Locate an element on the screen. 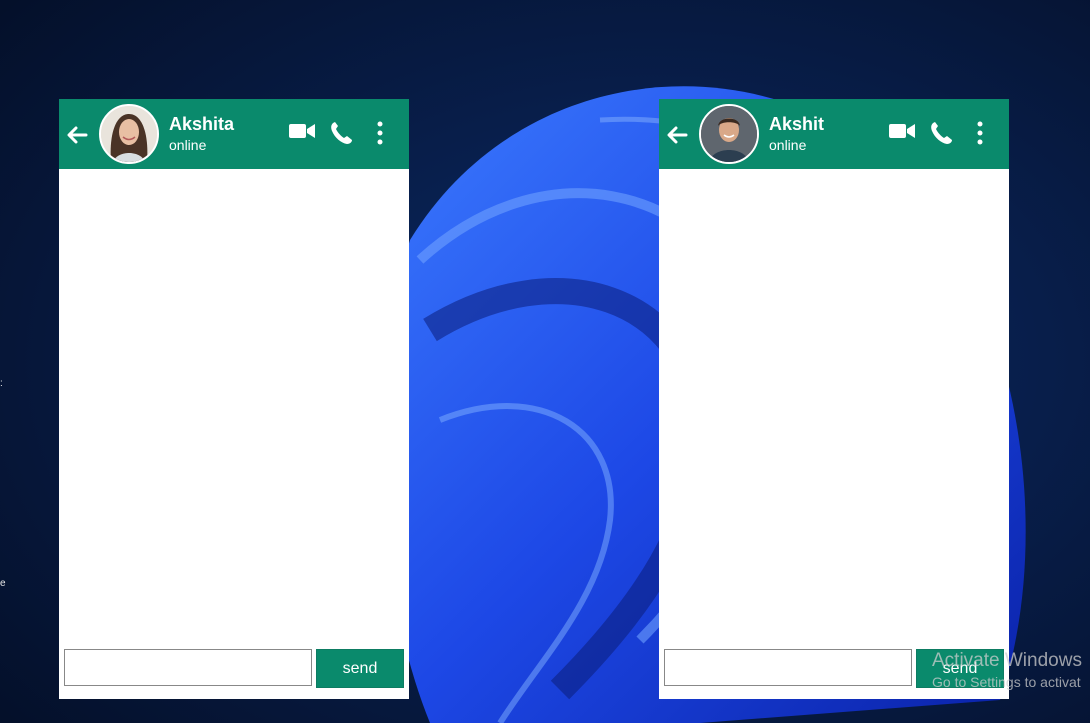 The width and height of the screenshot is (1090, 723). desktop-edge-glyph: : is located at coordinates (1, 383).